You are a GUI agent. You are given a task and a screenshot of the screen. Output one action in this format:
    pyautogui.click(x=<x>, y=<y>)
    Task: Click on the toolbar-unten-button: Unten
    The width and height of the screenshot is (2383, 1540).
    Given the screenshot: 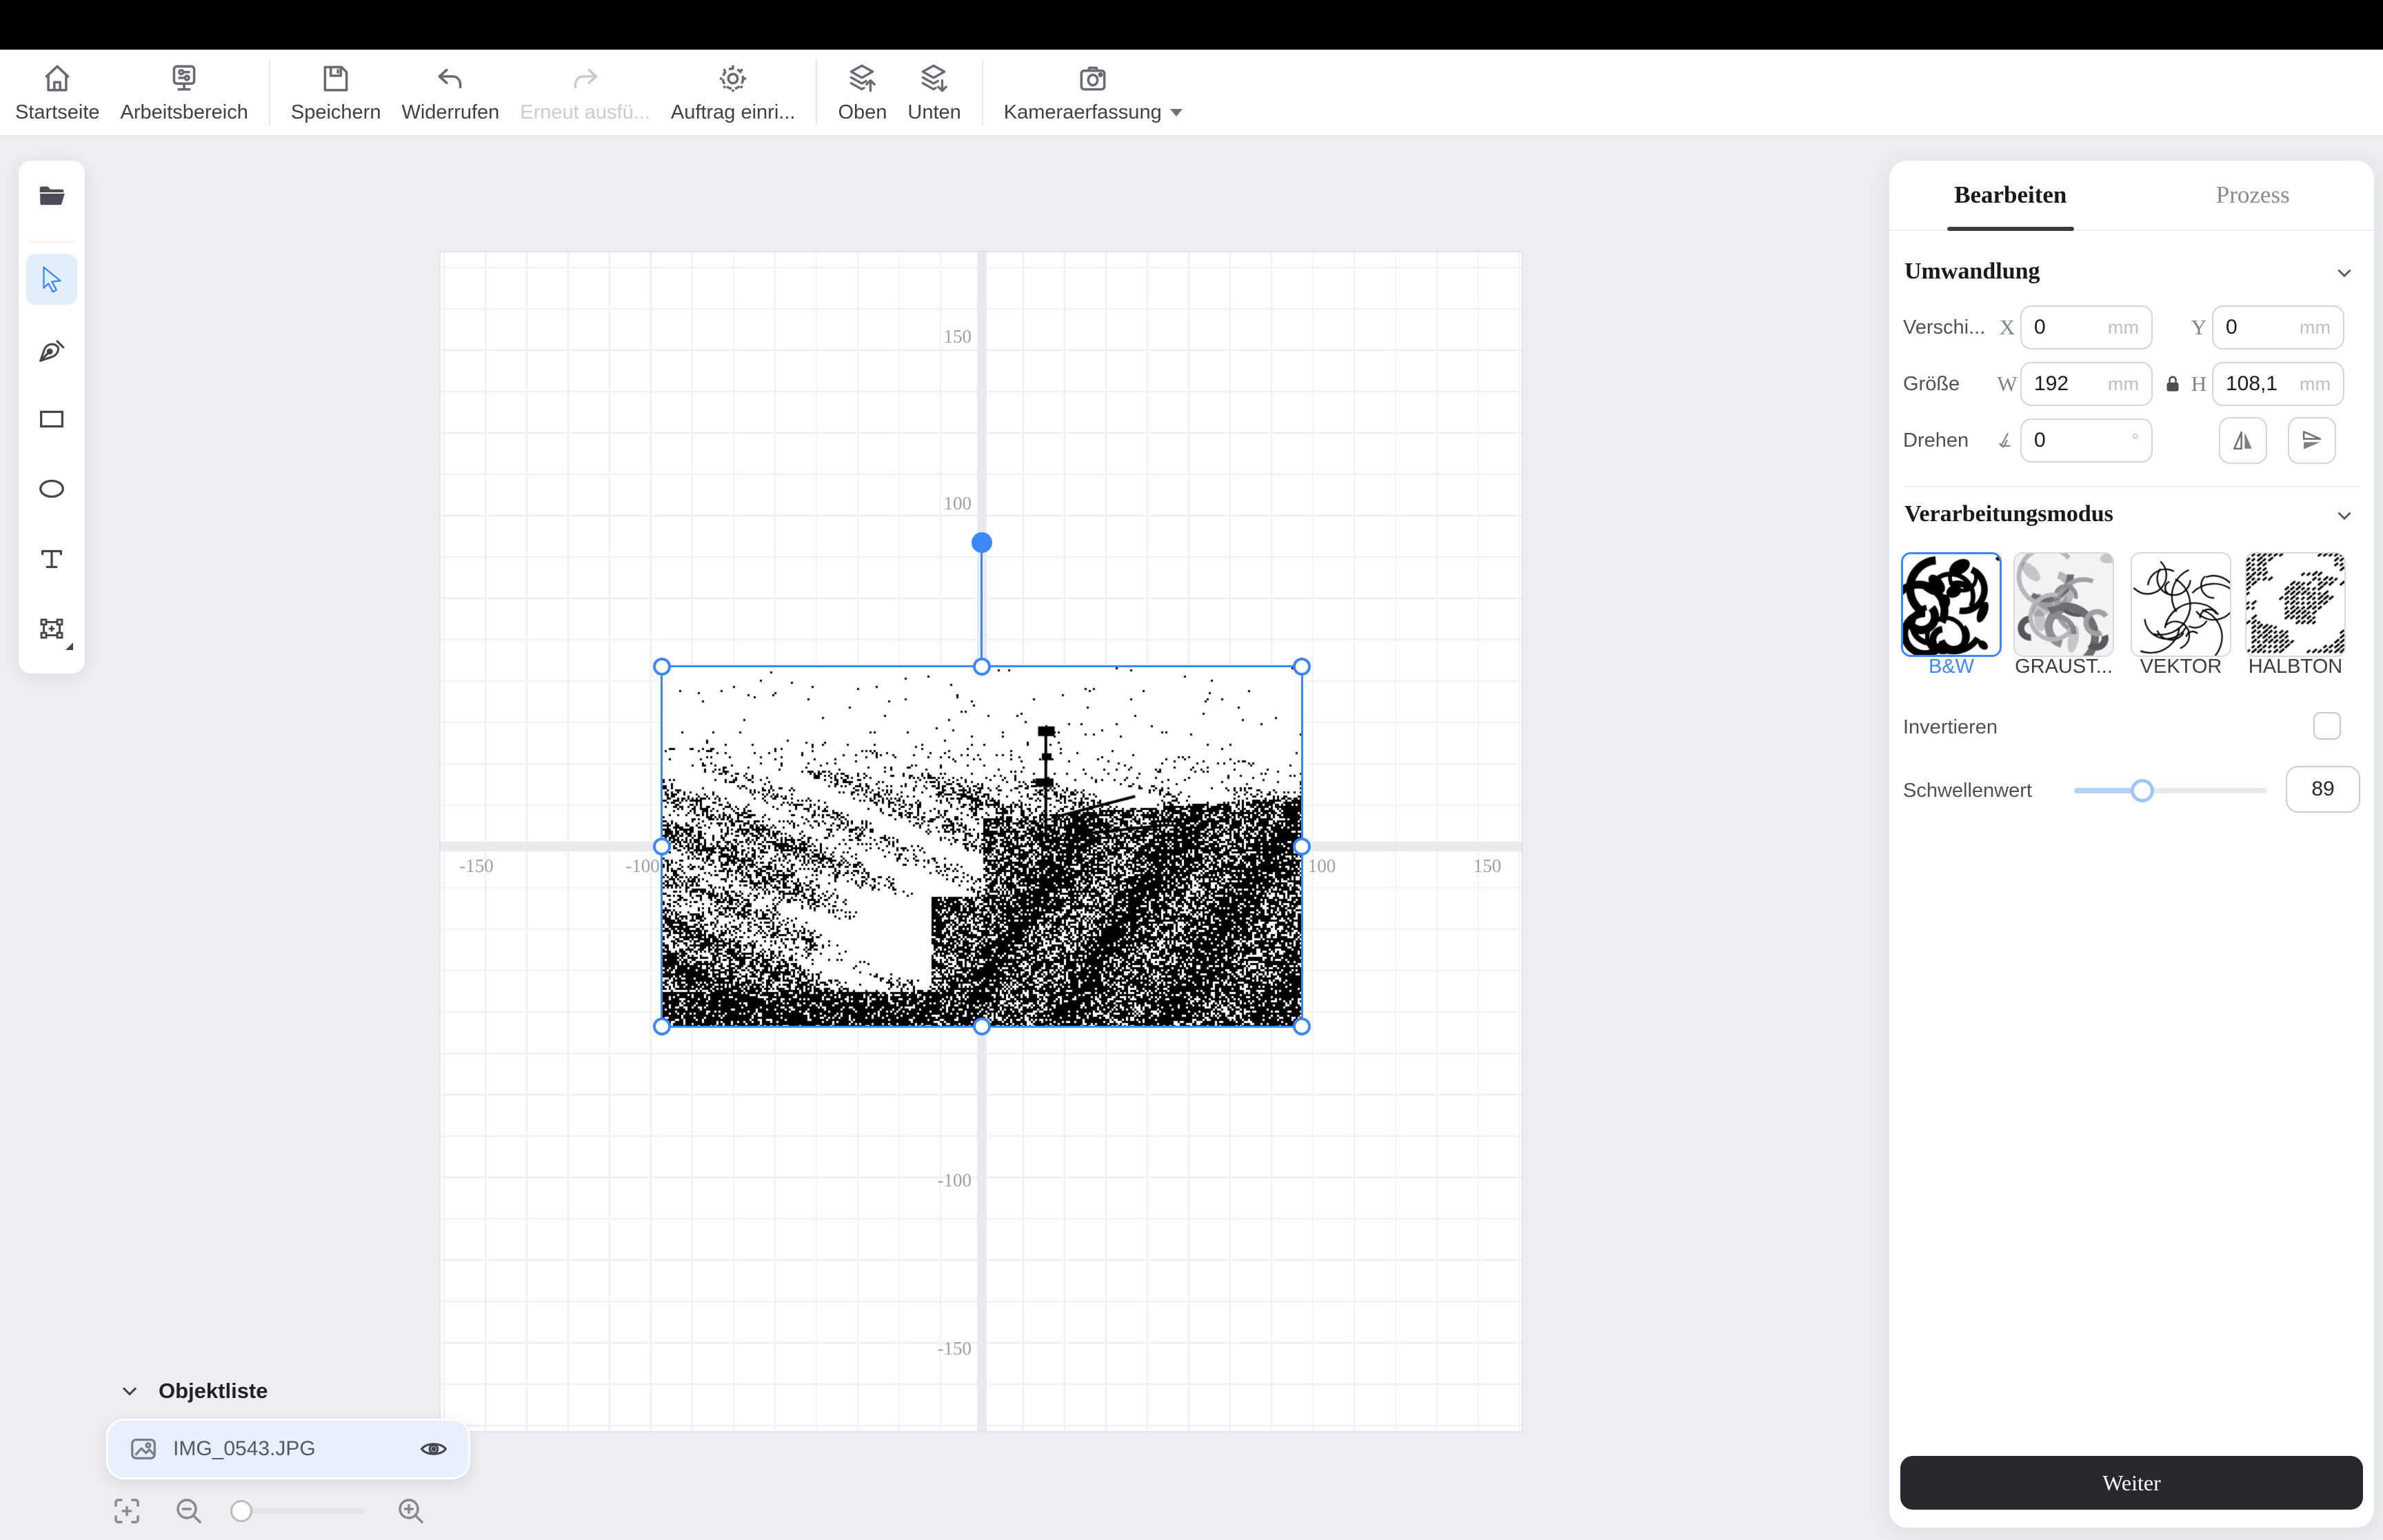 What is the action you would take?
    pyautogui.click(x=934, y=93)
    